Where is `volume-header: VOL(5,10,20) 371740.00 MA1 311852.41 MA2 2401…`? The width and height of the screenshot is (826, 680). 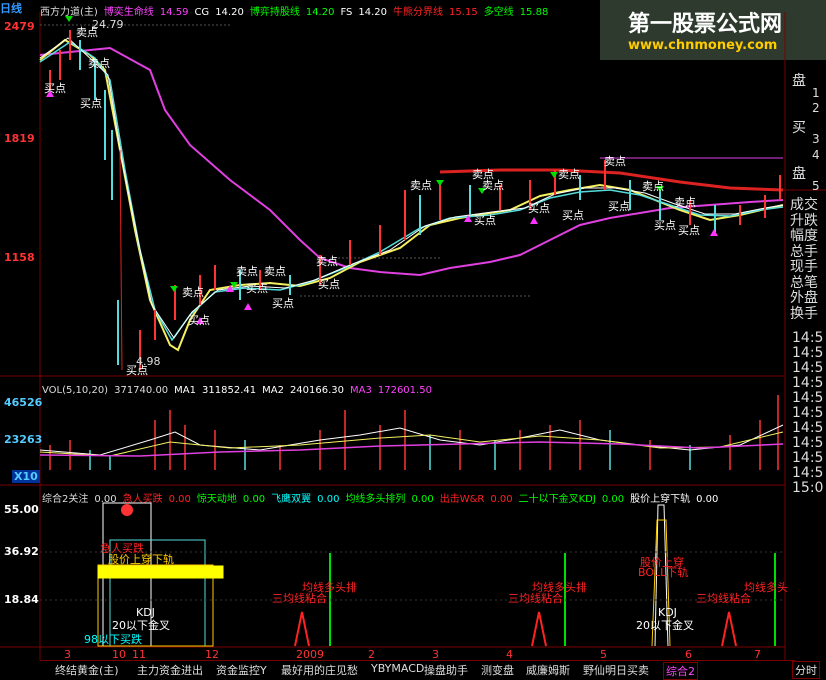 volume-header: VOL(5,10,20) 371740.00 MA1 311852.41 MA2 2401… is located at coordinates (240, 387).